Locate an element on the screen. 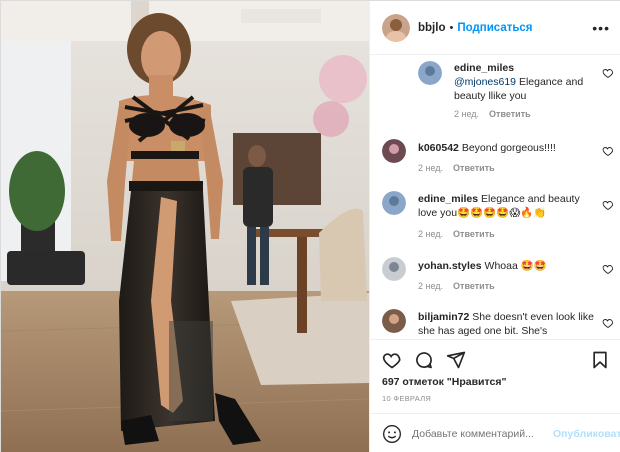 The width and height of the screenshot is (620, 452). post-date: 10 ФЕВРАЛЯ is located at coordinates (406, 398).